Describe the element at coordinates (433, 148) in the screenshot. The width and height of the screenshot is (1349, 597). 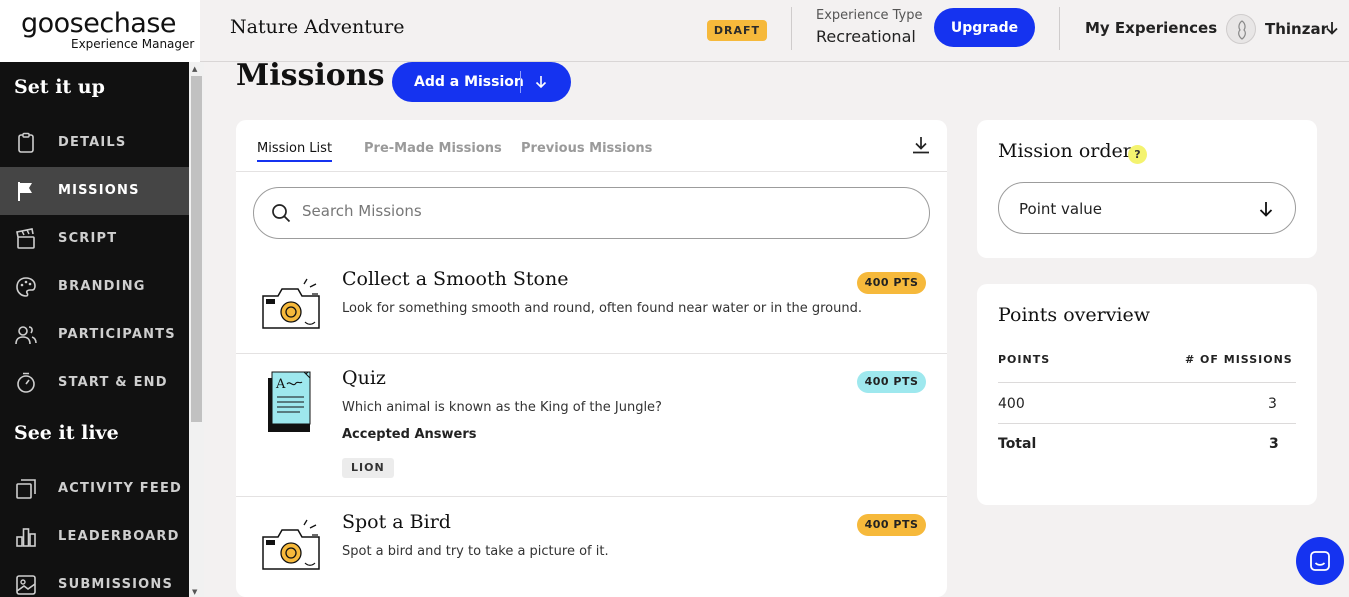
I see `tab-pre-made-missions: Pre-Made Missions` at that location.